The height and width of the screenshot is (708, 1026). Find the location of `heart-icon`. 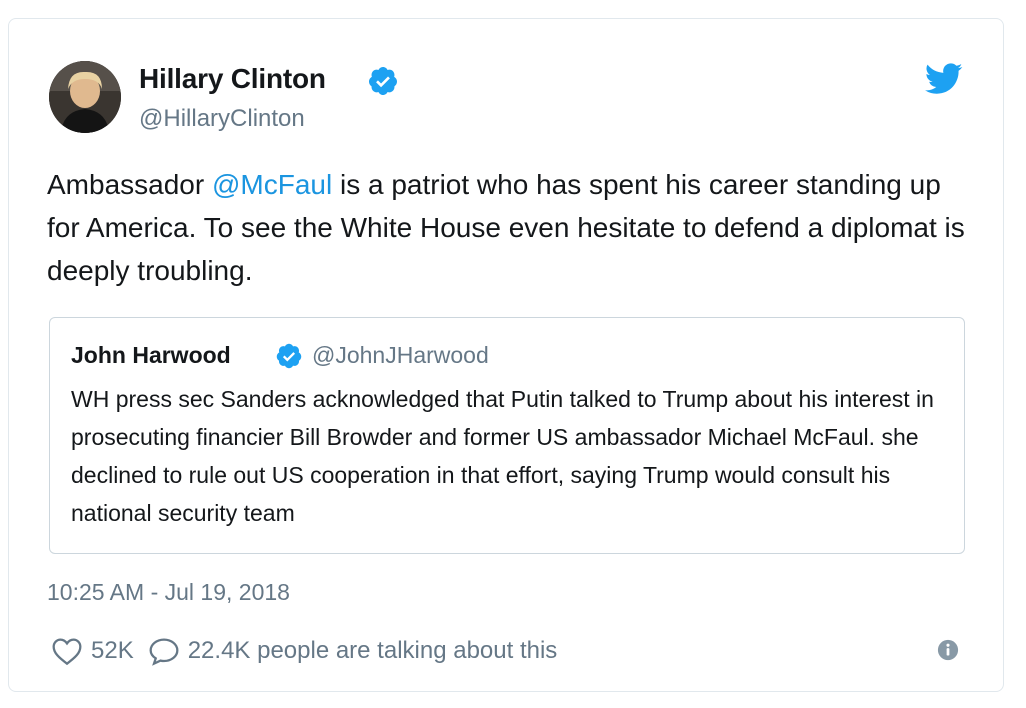

heart-icon is located at coordinates (67, 651).